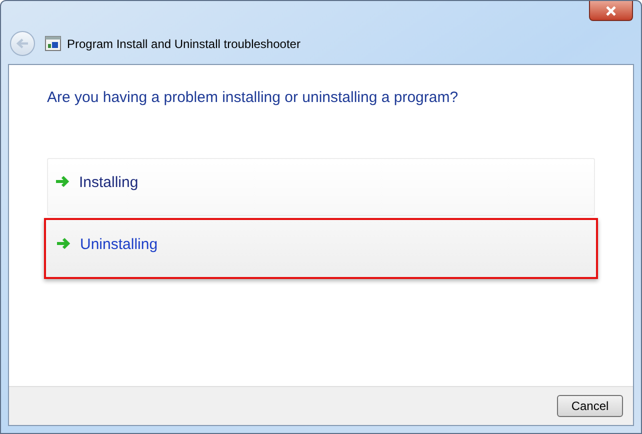 This screenshot has width=642, height=434. I want to click on option-link: Uninstalling, so click(321, 248).